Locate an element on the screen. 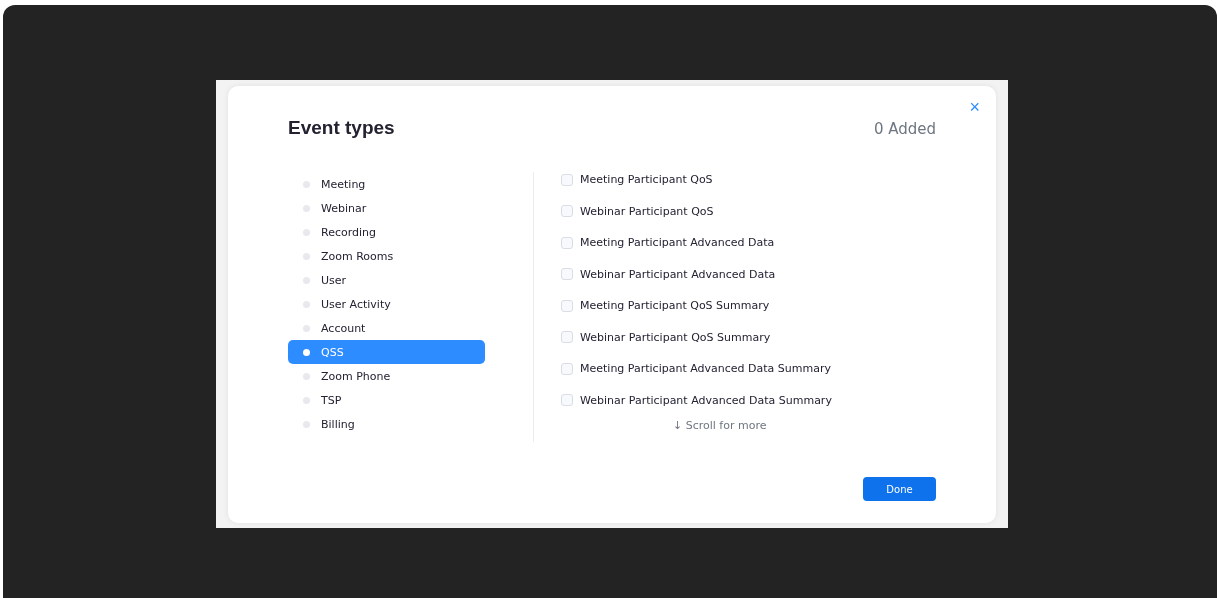 The image size is (1217, 598). event-label: Webinar Participant Advanced Data Summary is located at coordinates (706, 400).